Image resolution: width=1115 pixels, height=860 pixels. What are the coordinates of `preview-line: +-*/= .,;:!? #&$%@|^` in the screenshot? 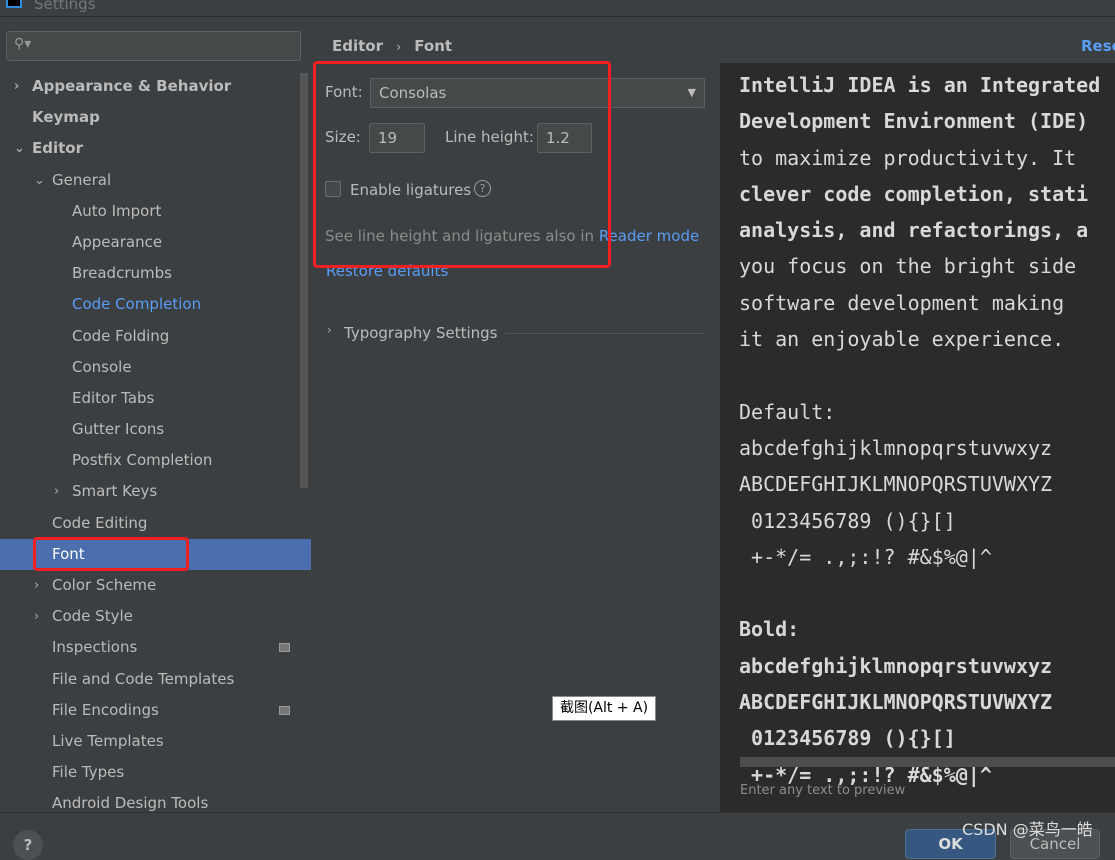 It's located at (865, 556).